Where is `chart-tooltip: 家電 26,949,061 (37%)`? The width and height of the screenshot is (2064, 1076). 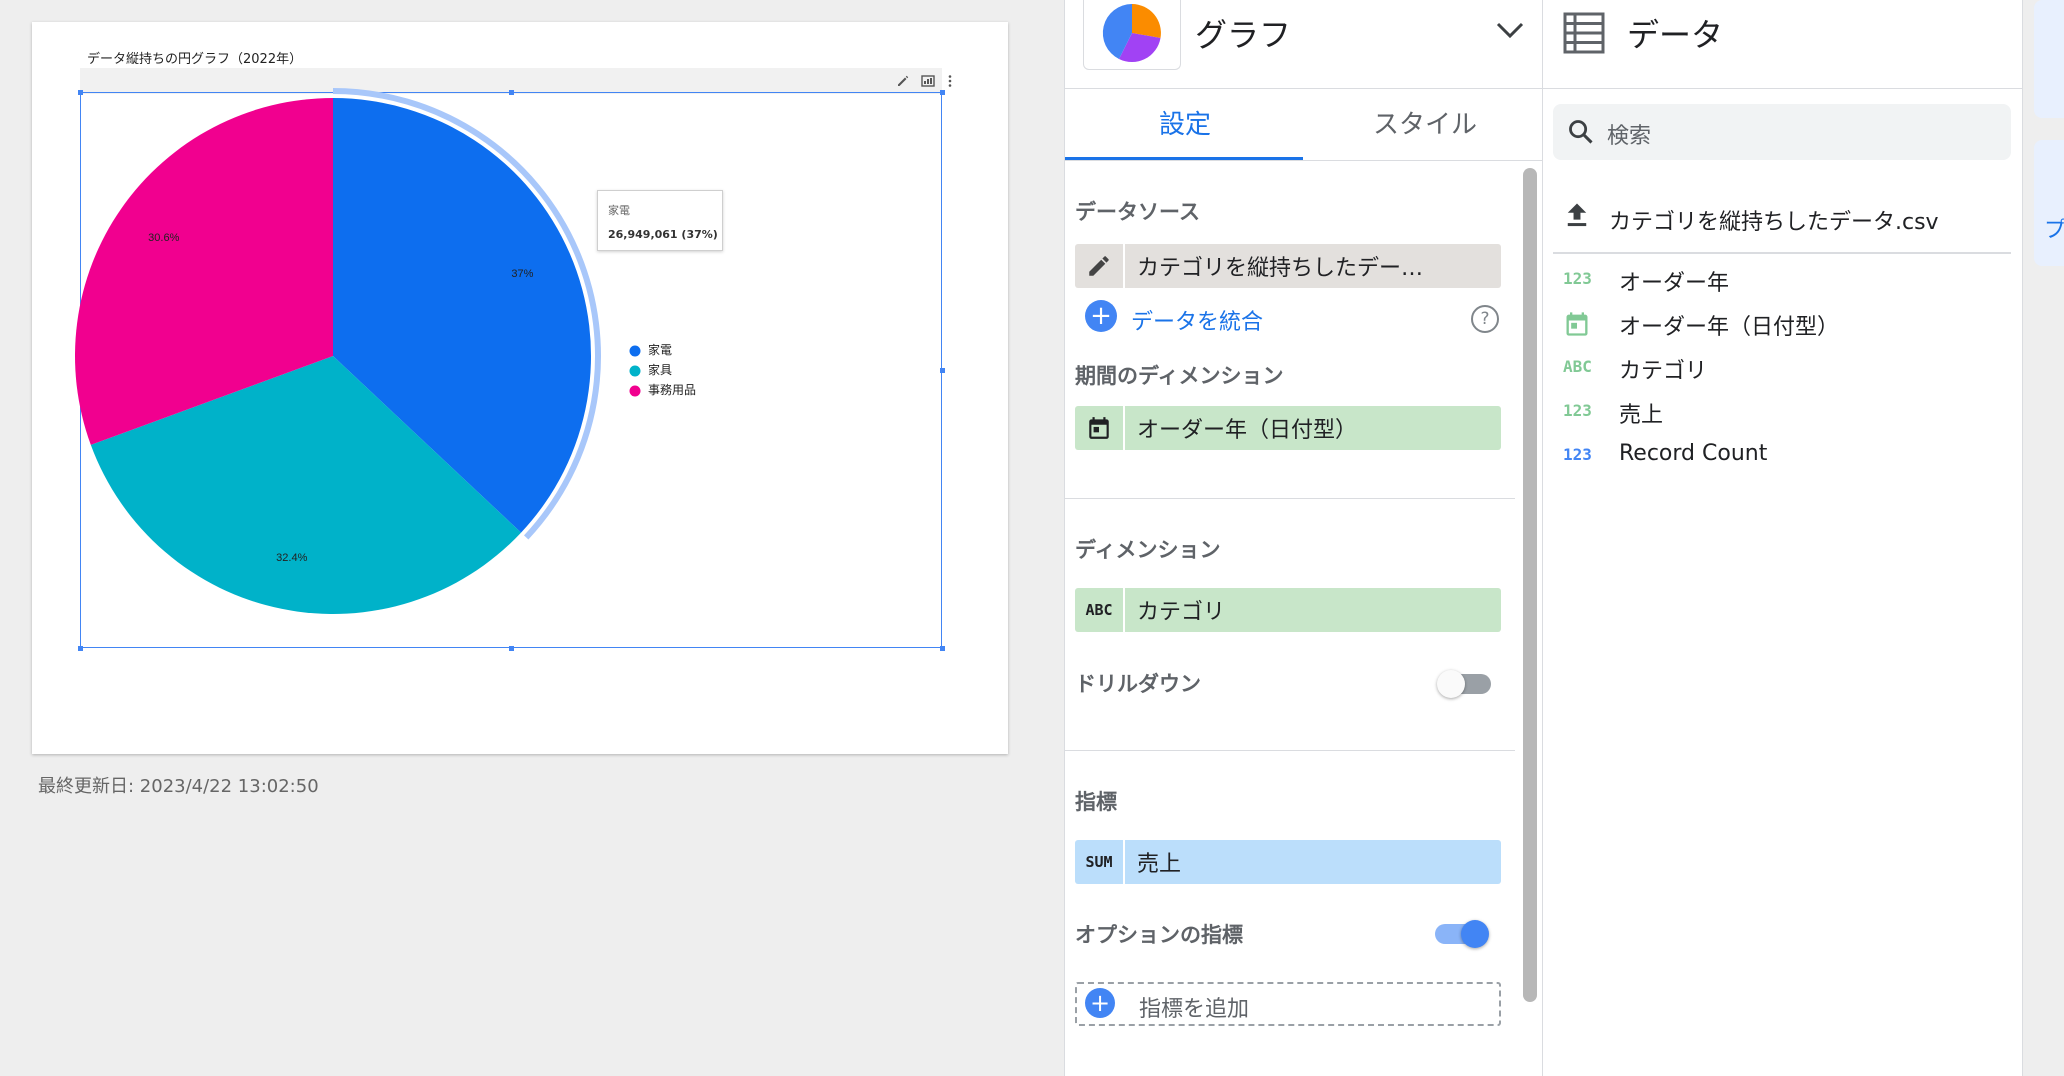 chart-tooltip: 家電 26,949,061 (37%) is located at coordinates (660, 220).